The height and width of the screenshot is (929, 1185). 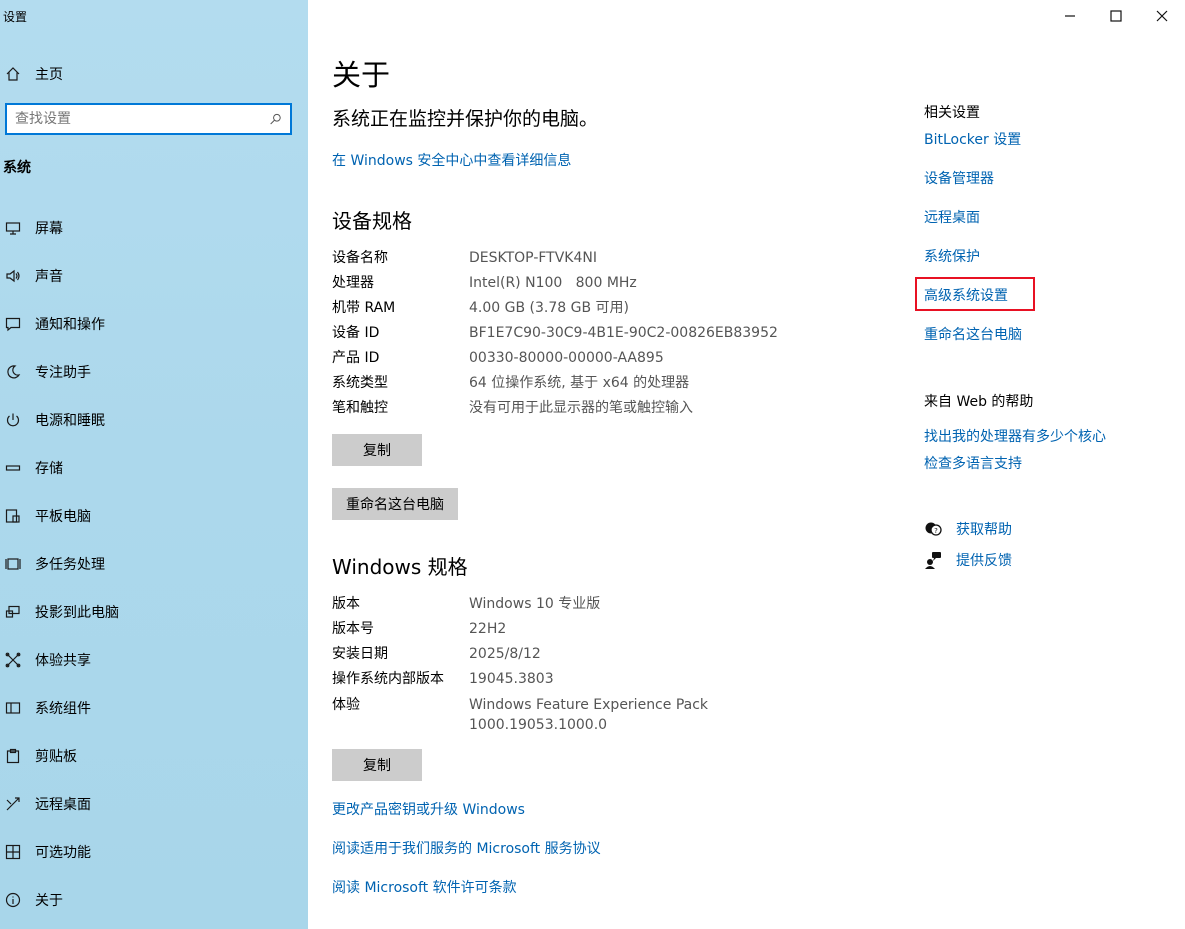 I want to click on sidebar-item-notifications: 通知和操作, so click(x=154, y=324).